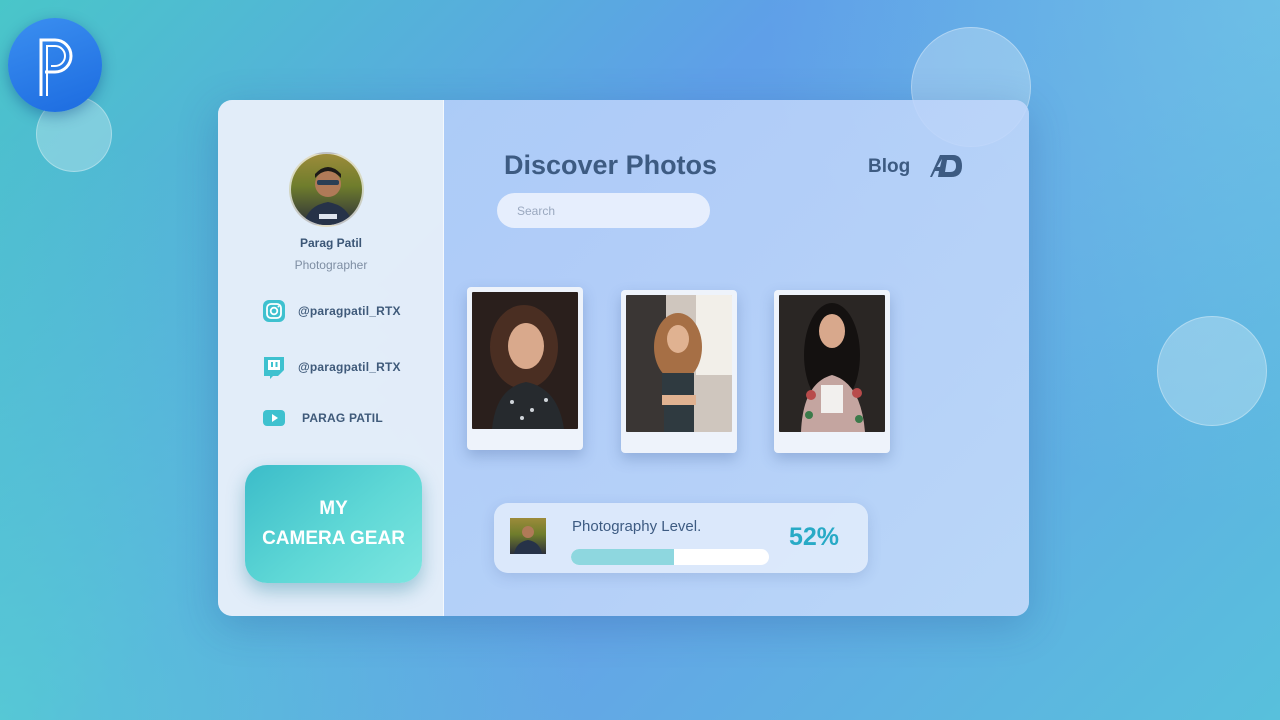 The width and height of the screenshot is (1280, 720). Describe the element at coordinates (603, 210) in the screenshot. I see `search-input` at that location.